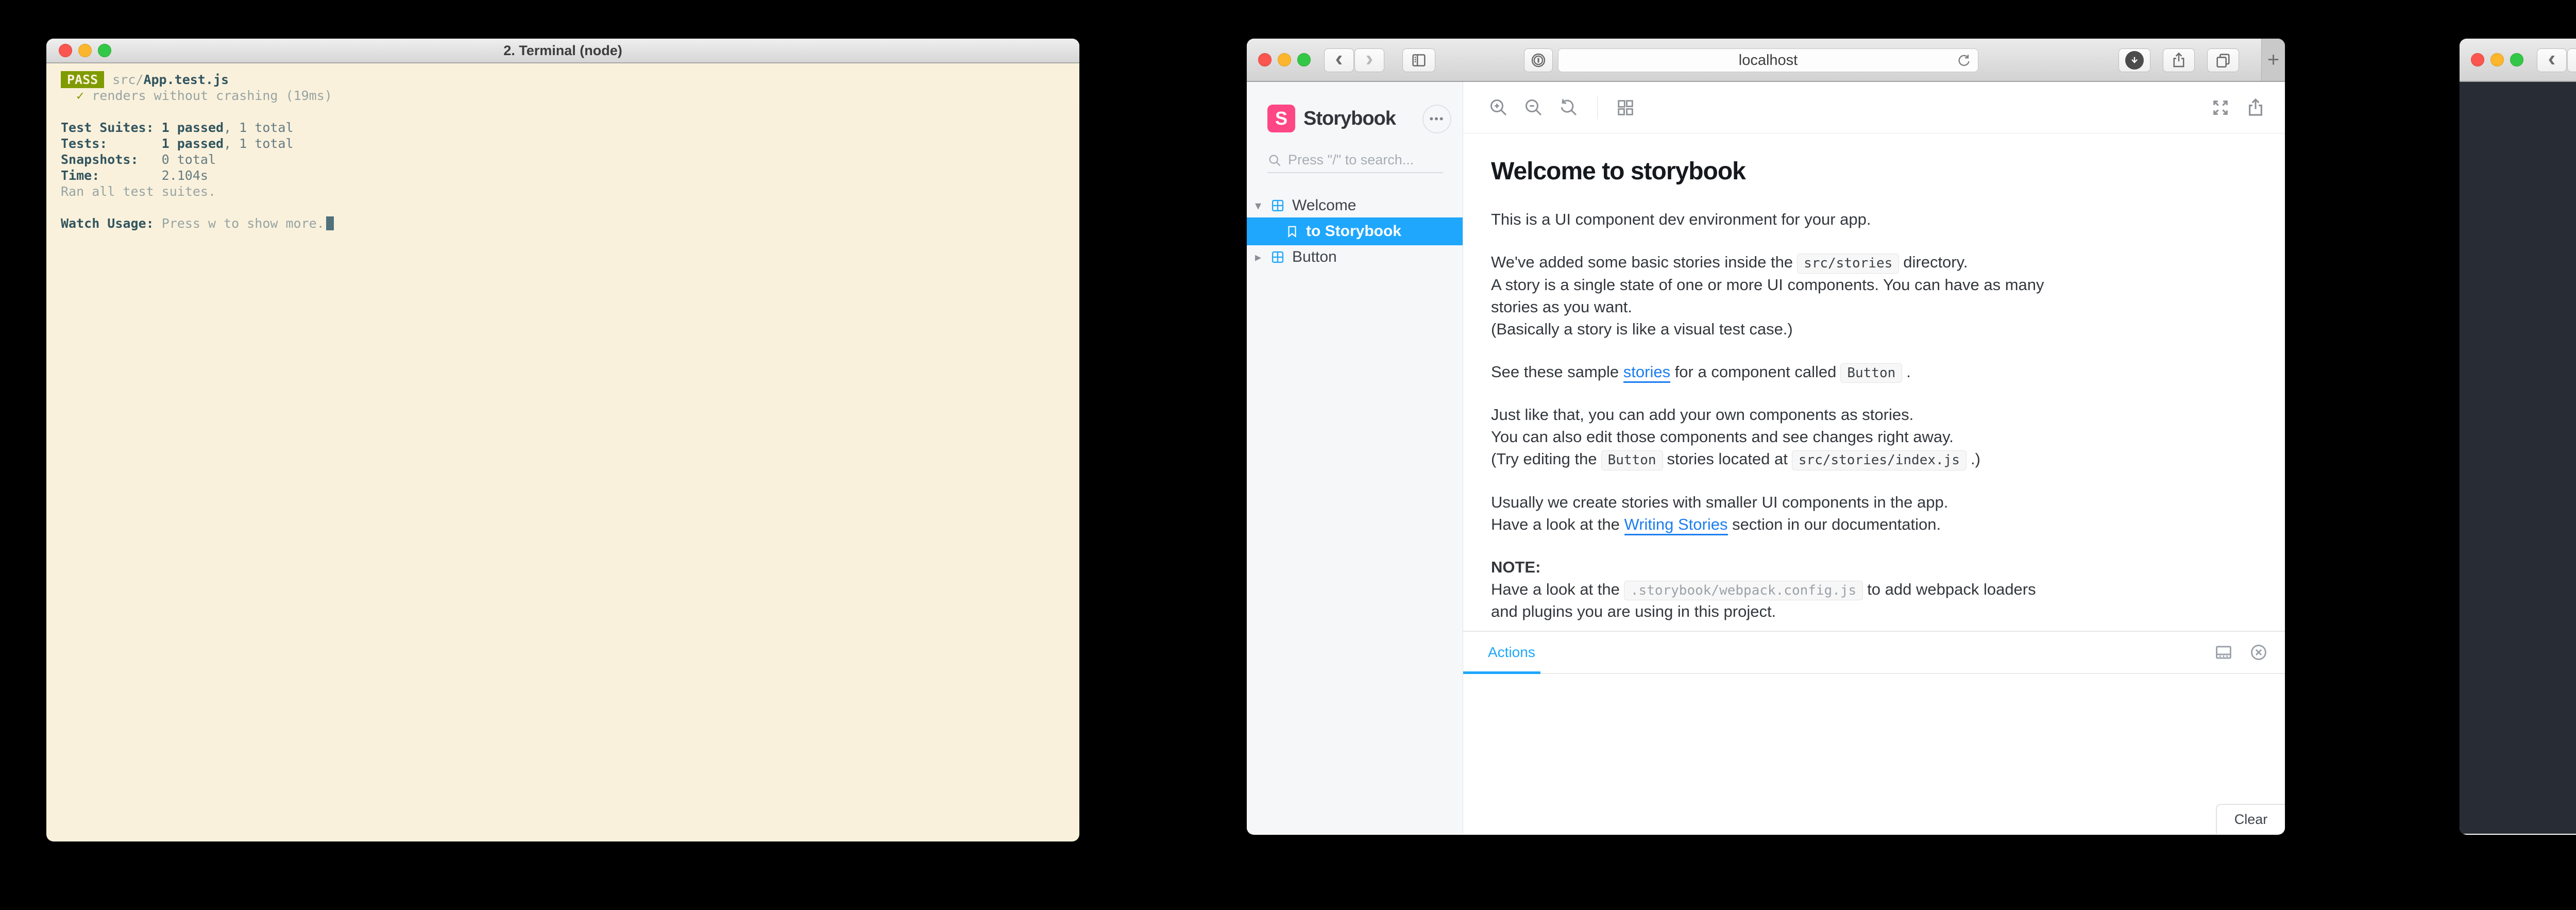 This screenshot has height=910, width=2576. I want to click on stories-link: stories, so click(1647, 372).